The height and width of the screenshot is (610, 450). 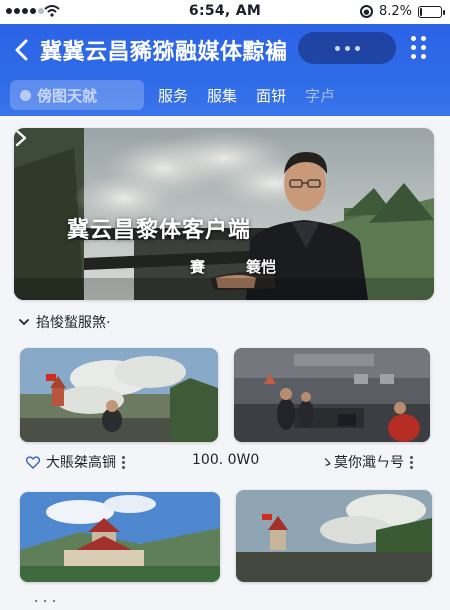 What do you see at coordinates (45, 602) in the screenshot?
I see `card-meta-partial: · · ·` at bounding box center [45, 602].